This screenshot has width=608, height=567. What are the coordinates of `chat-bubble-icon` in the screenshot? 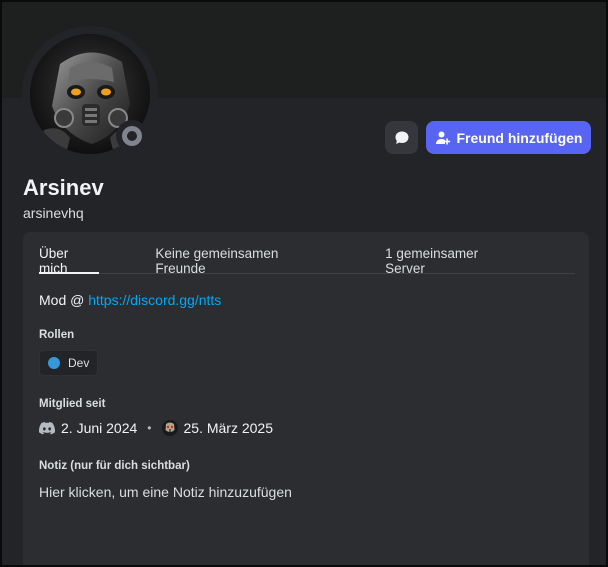 It's located at (401, 137).